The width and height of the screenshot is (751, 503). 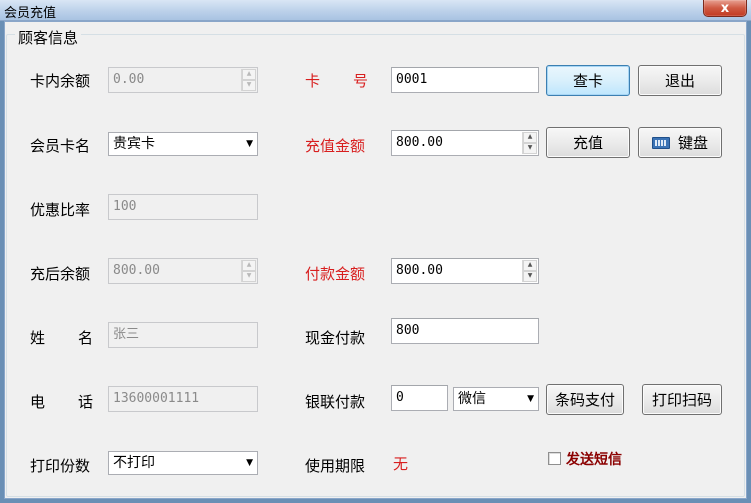 What do you see at coordinates (472, 399) in the screenshot?
I see `pay-method-value: 微信` at bounding box center [472, 399].